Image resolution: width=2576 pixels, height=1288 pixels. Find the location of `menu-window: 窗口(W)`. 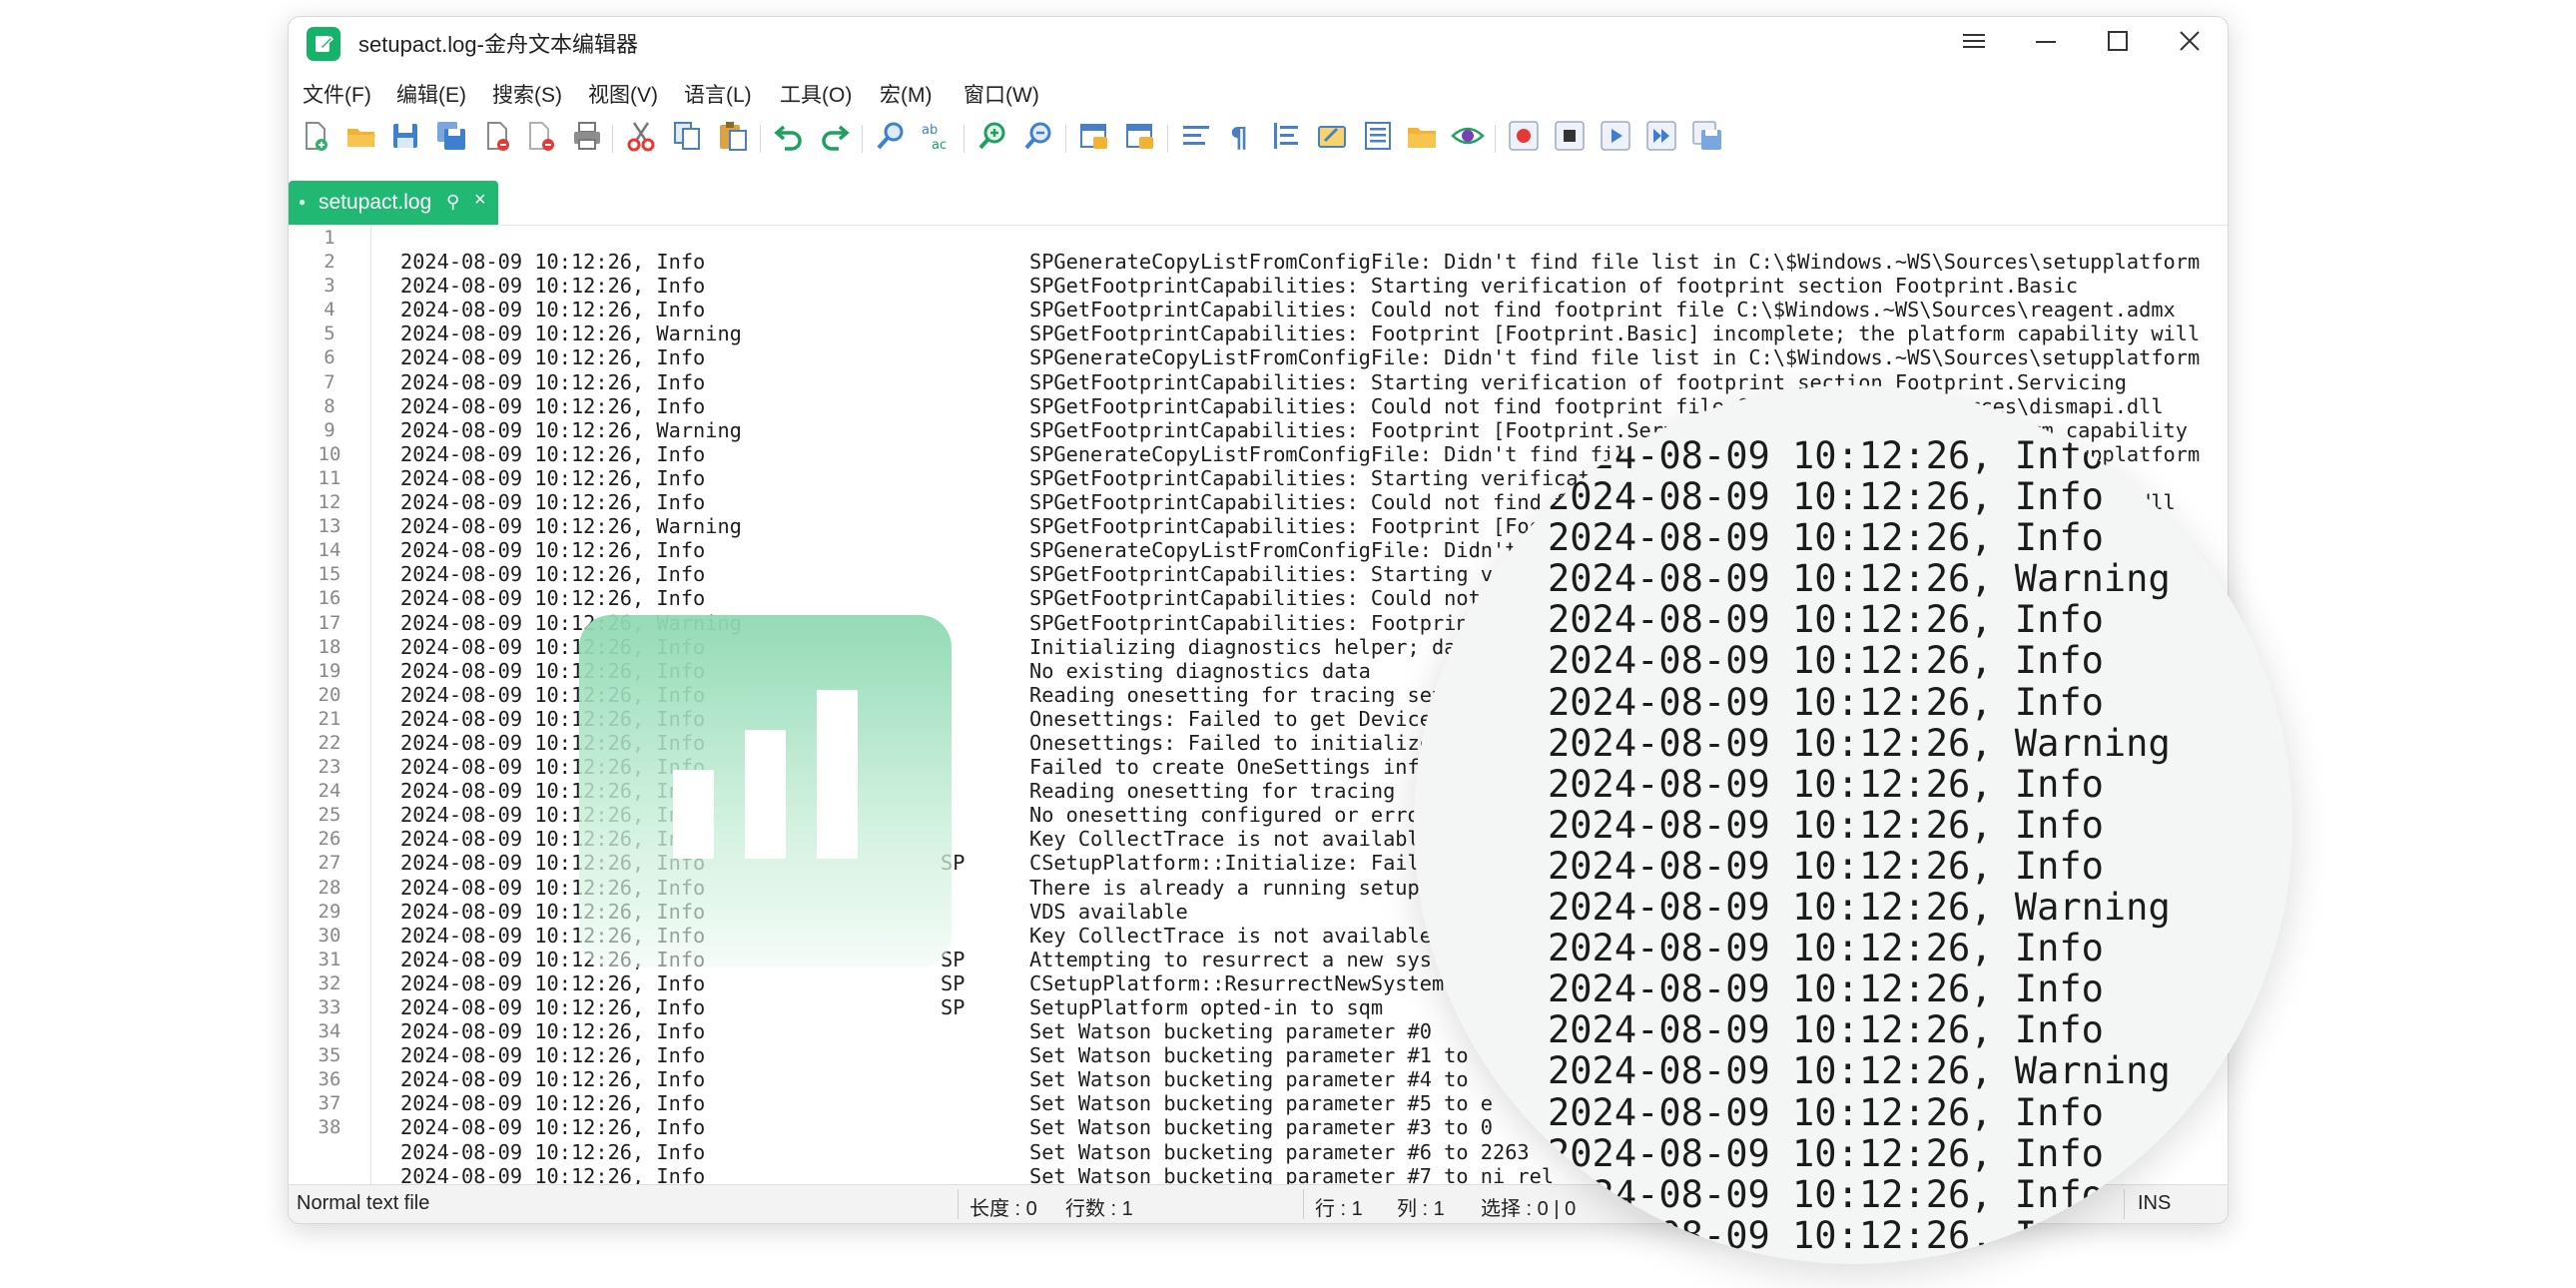

menu-window: 窗口(W) is located at coordinates (1001, 94).